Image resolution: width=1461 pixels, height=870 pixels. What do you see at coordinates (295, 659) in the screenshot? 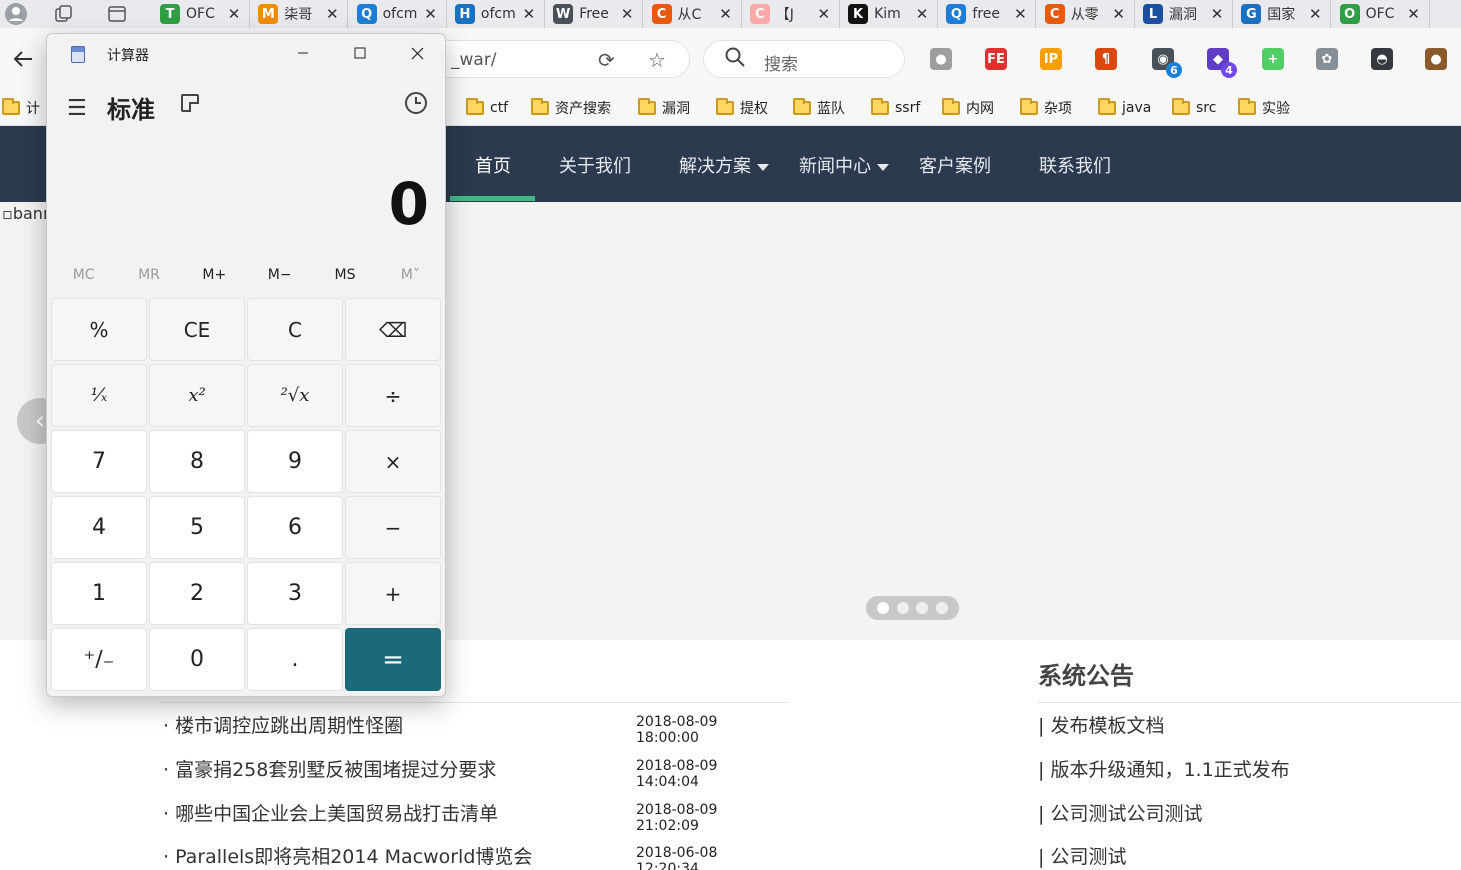
I see `decimal-key: .` at bounding box center [295, 659].